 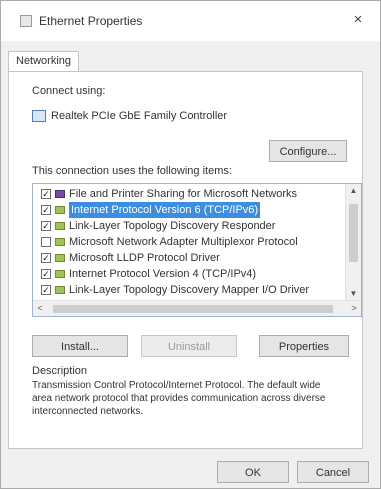 I want to click on scroll-up-icon: ▲, so click(x=353, y=191).